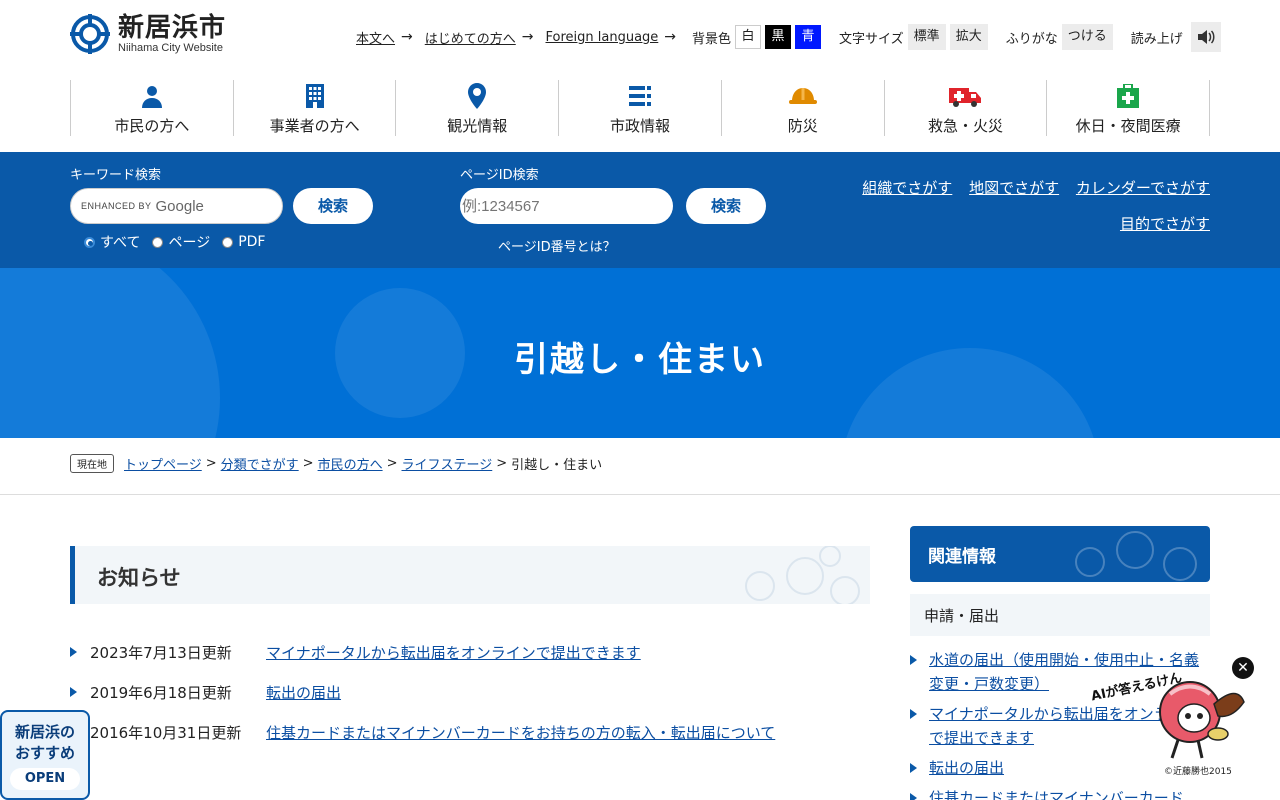 The image size is (1280, 800). What do you see at coordinates (602, 37) in the screenshot?
I see `foreign-language-link: Foreign language` at bounding box center [602, 37].